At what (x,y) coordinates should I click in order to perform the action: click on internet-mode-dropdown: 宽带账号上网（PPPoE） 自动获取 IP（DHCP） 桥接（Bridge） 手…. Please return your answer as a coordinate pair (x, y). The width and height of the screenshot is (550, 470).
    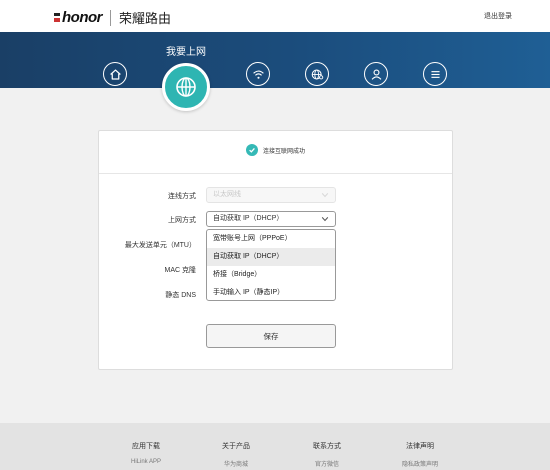
    Looking at the image, I should click on (271, 265).